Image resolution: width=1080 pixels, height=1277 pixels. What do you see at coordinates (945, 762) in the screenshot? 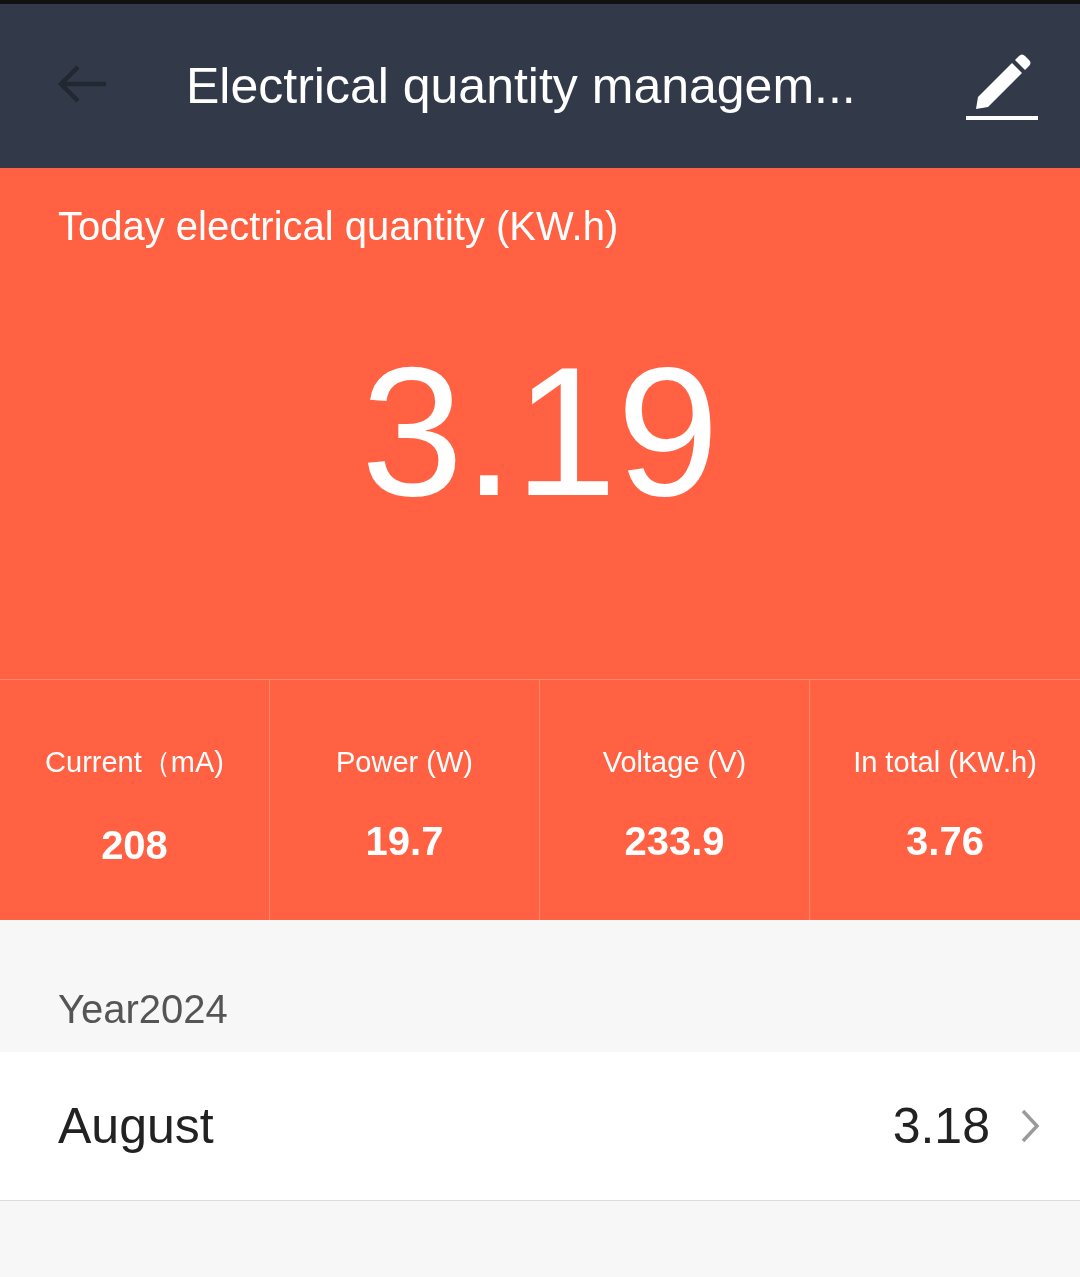
I see `stat-label: In total (KW.h)` at bounding box center [945, 762].